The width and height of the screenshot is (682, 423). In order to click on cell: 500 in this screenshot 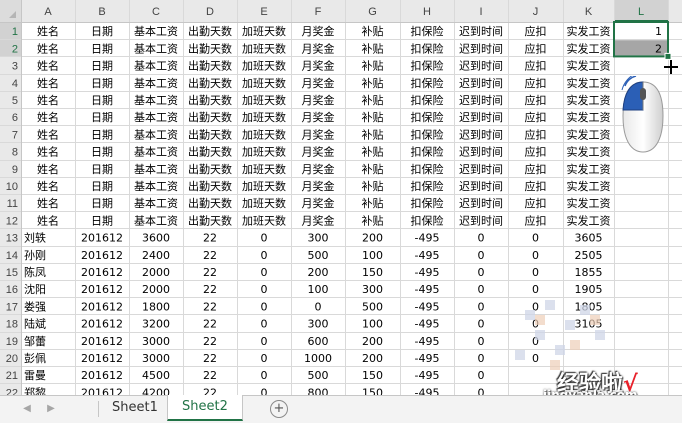, I will do `click(318, 255)`.